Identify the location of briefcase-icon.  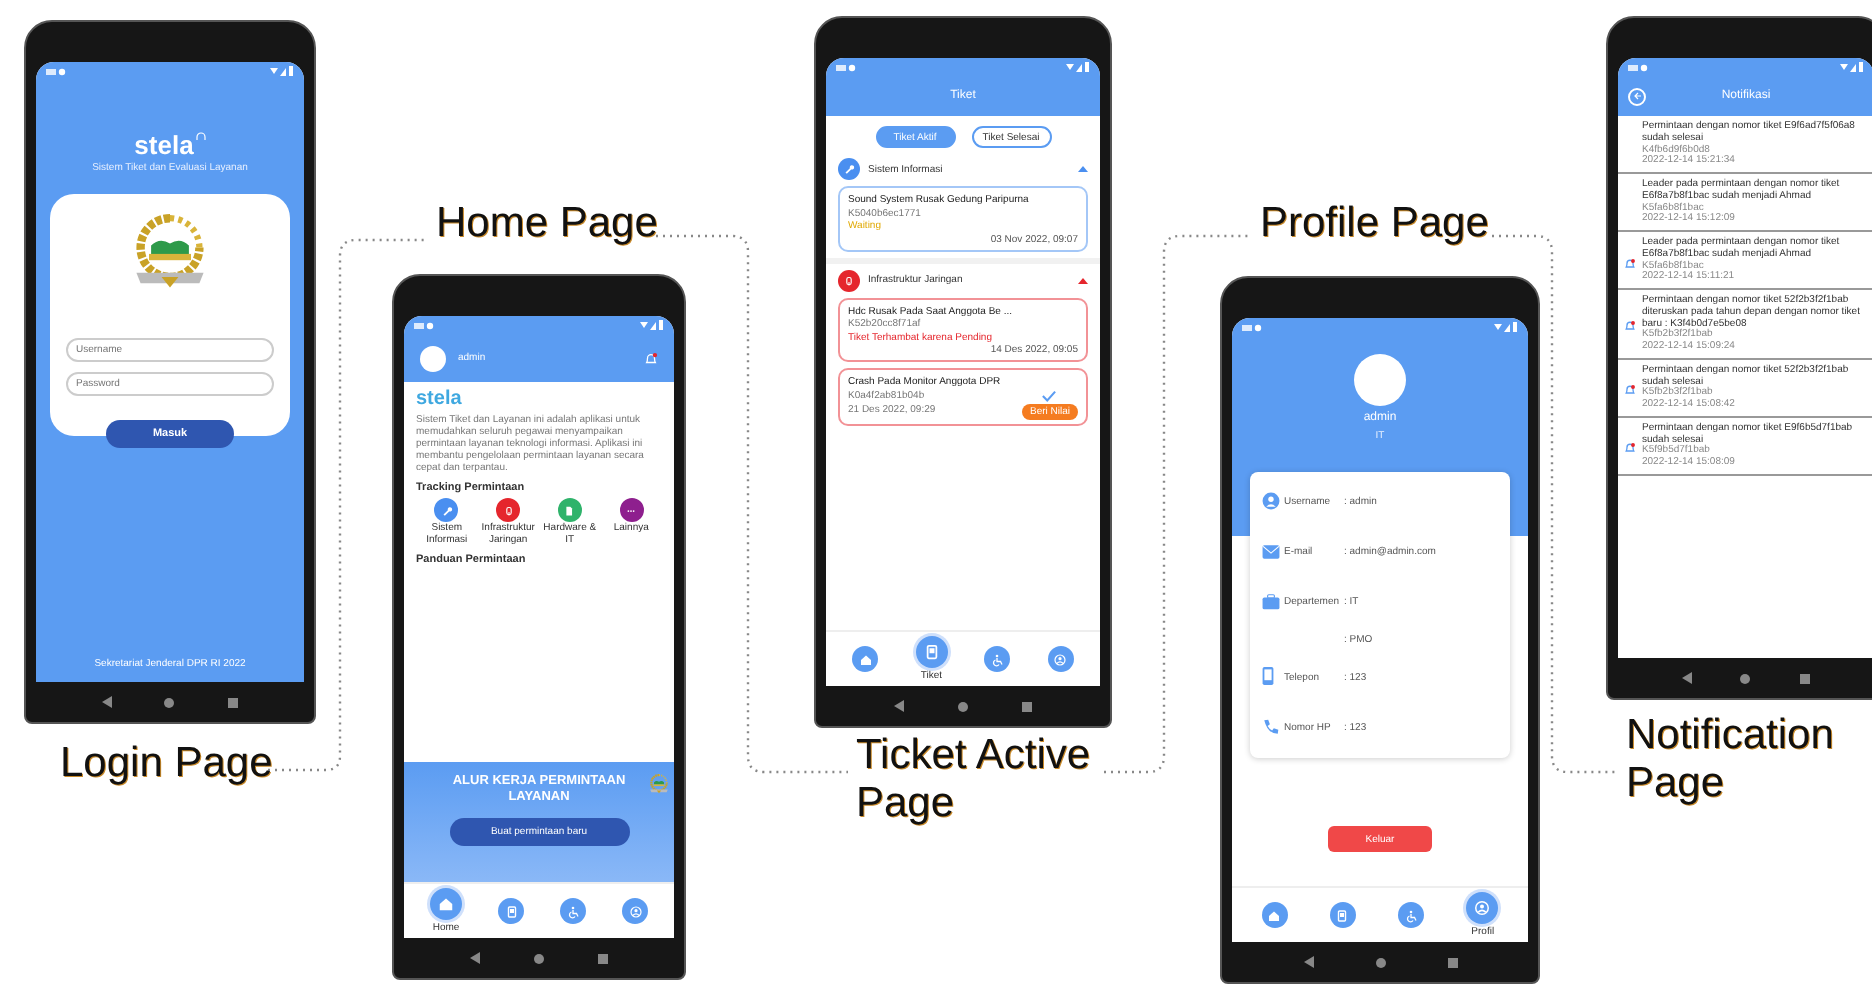
(1271, 602).